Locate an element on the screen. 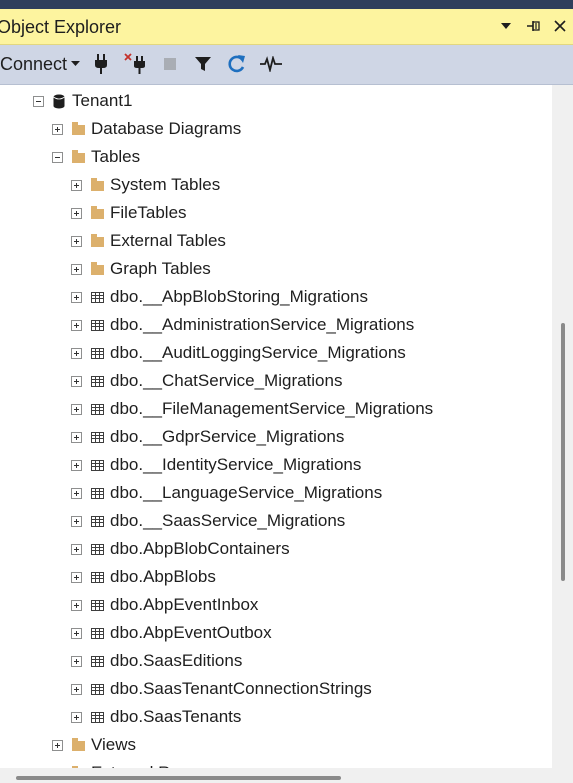 Image resolution: width=573 pixels, height=783 pixels. vertical-scrollbar-thumb is located at coordinates (563, 452).